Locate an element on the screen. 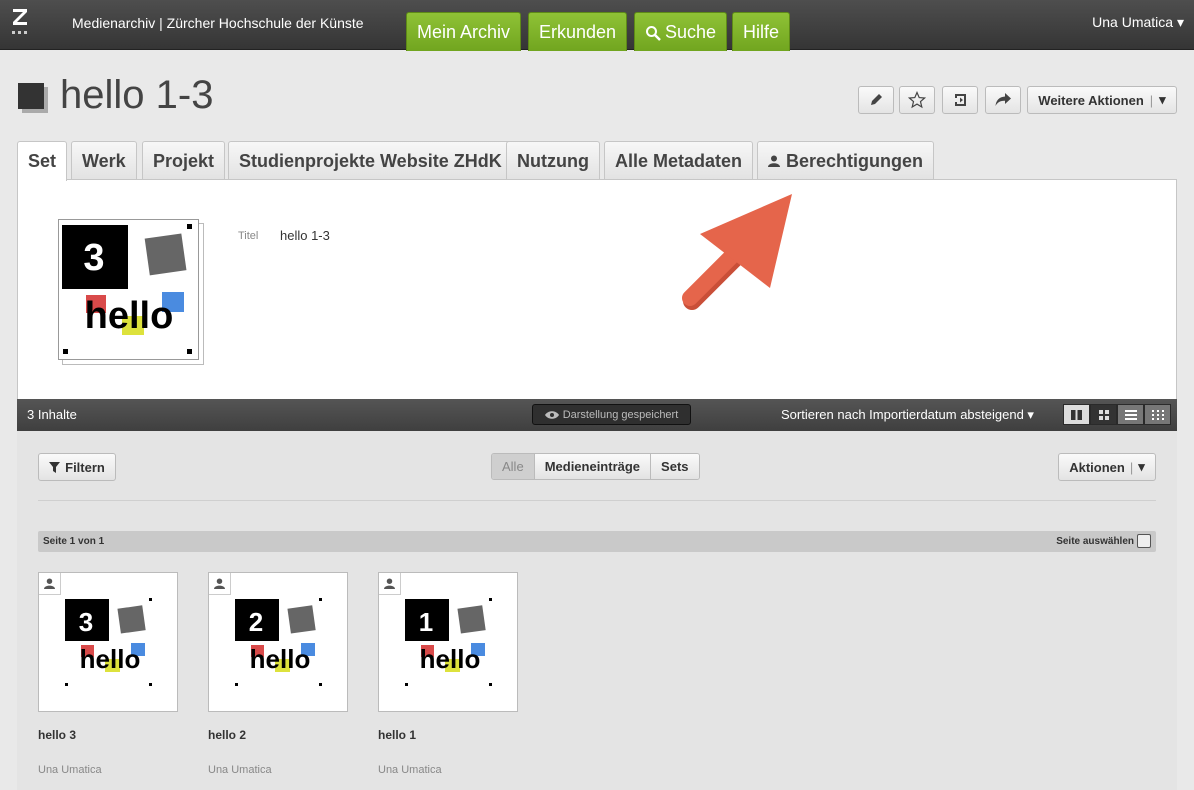 The width and height of the screenshot is (1194, 790). move-to-set-button is located at coordinates (960, 100).